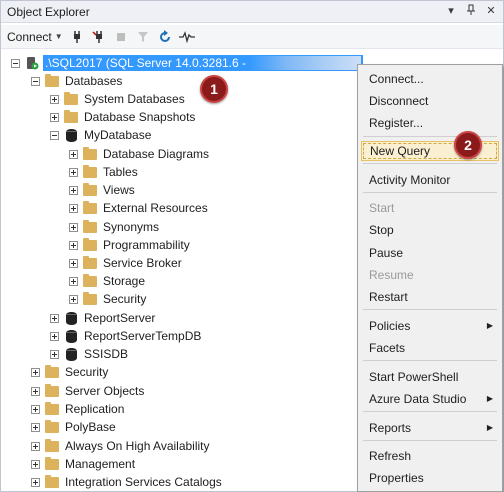  I want to click on refresh-icon, so click(165, 37).